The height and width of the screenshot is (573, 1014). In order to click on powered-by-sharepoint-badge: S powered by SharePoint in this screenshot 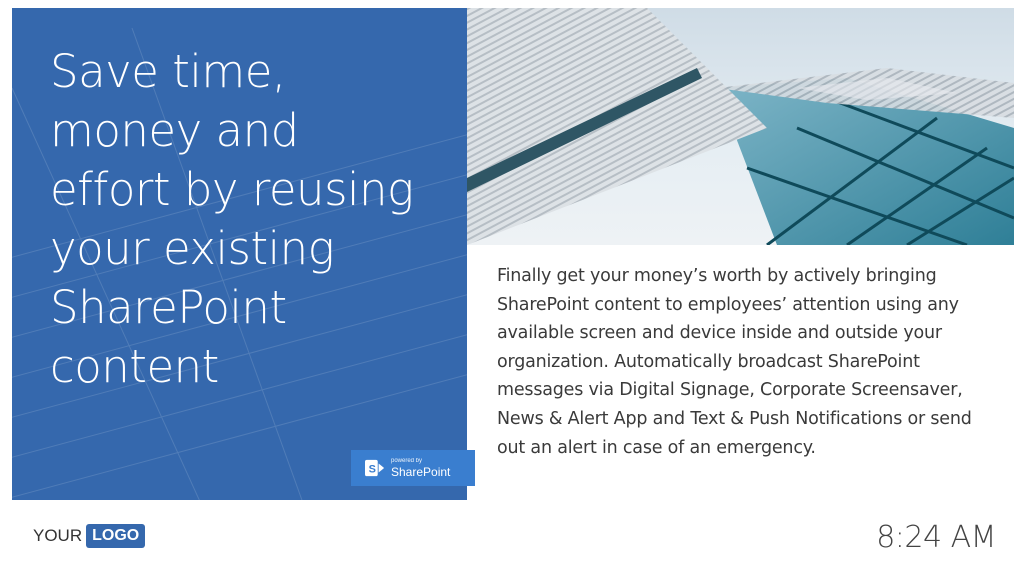, I will do `click(413, 468)`.